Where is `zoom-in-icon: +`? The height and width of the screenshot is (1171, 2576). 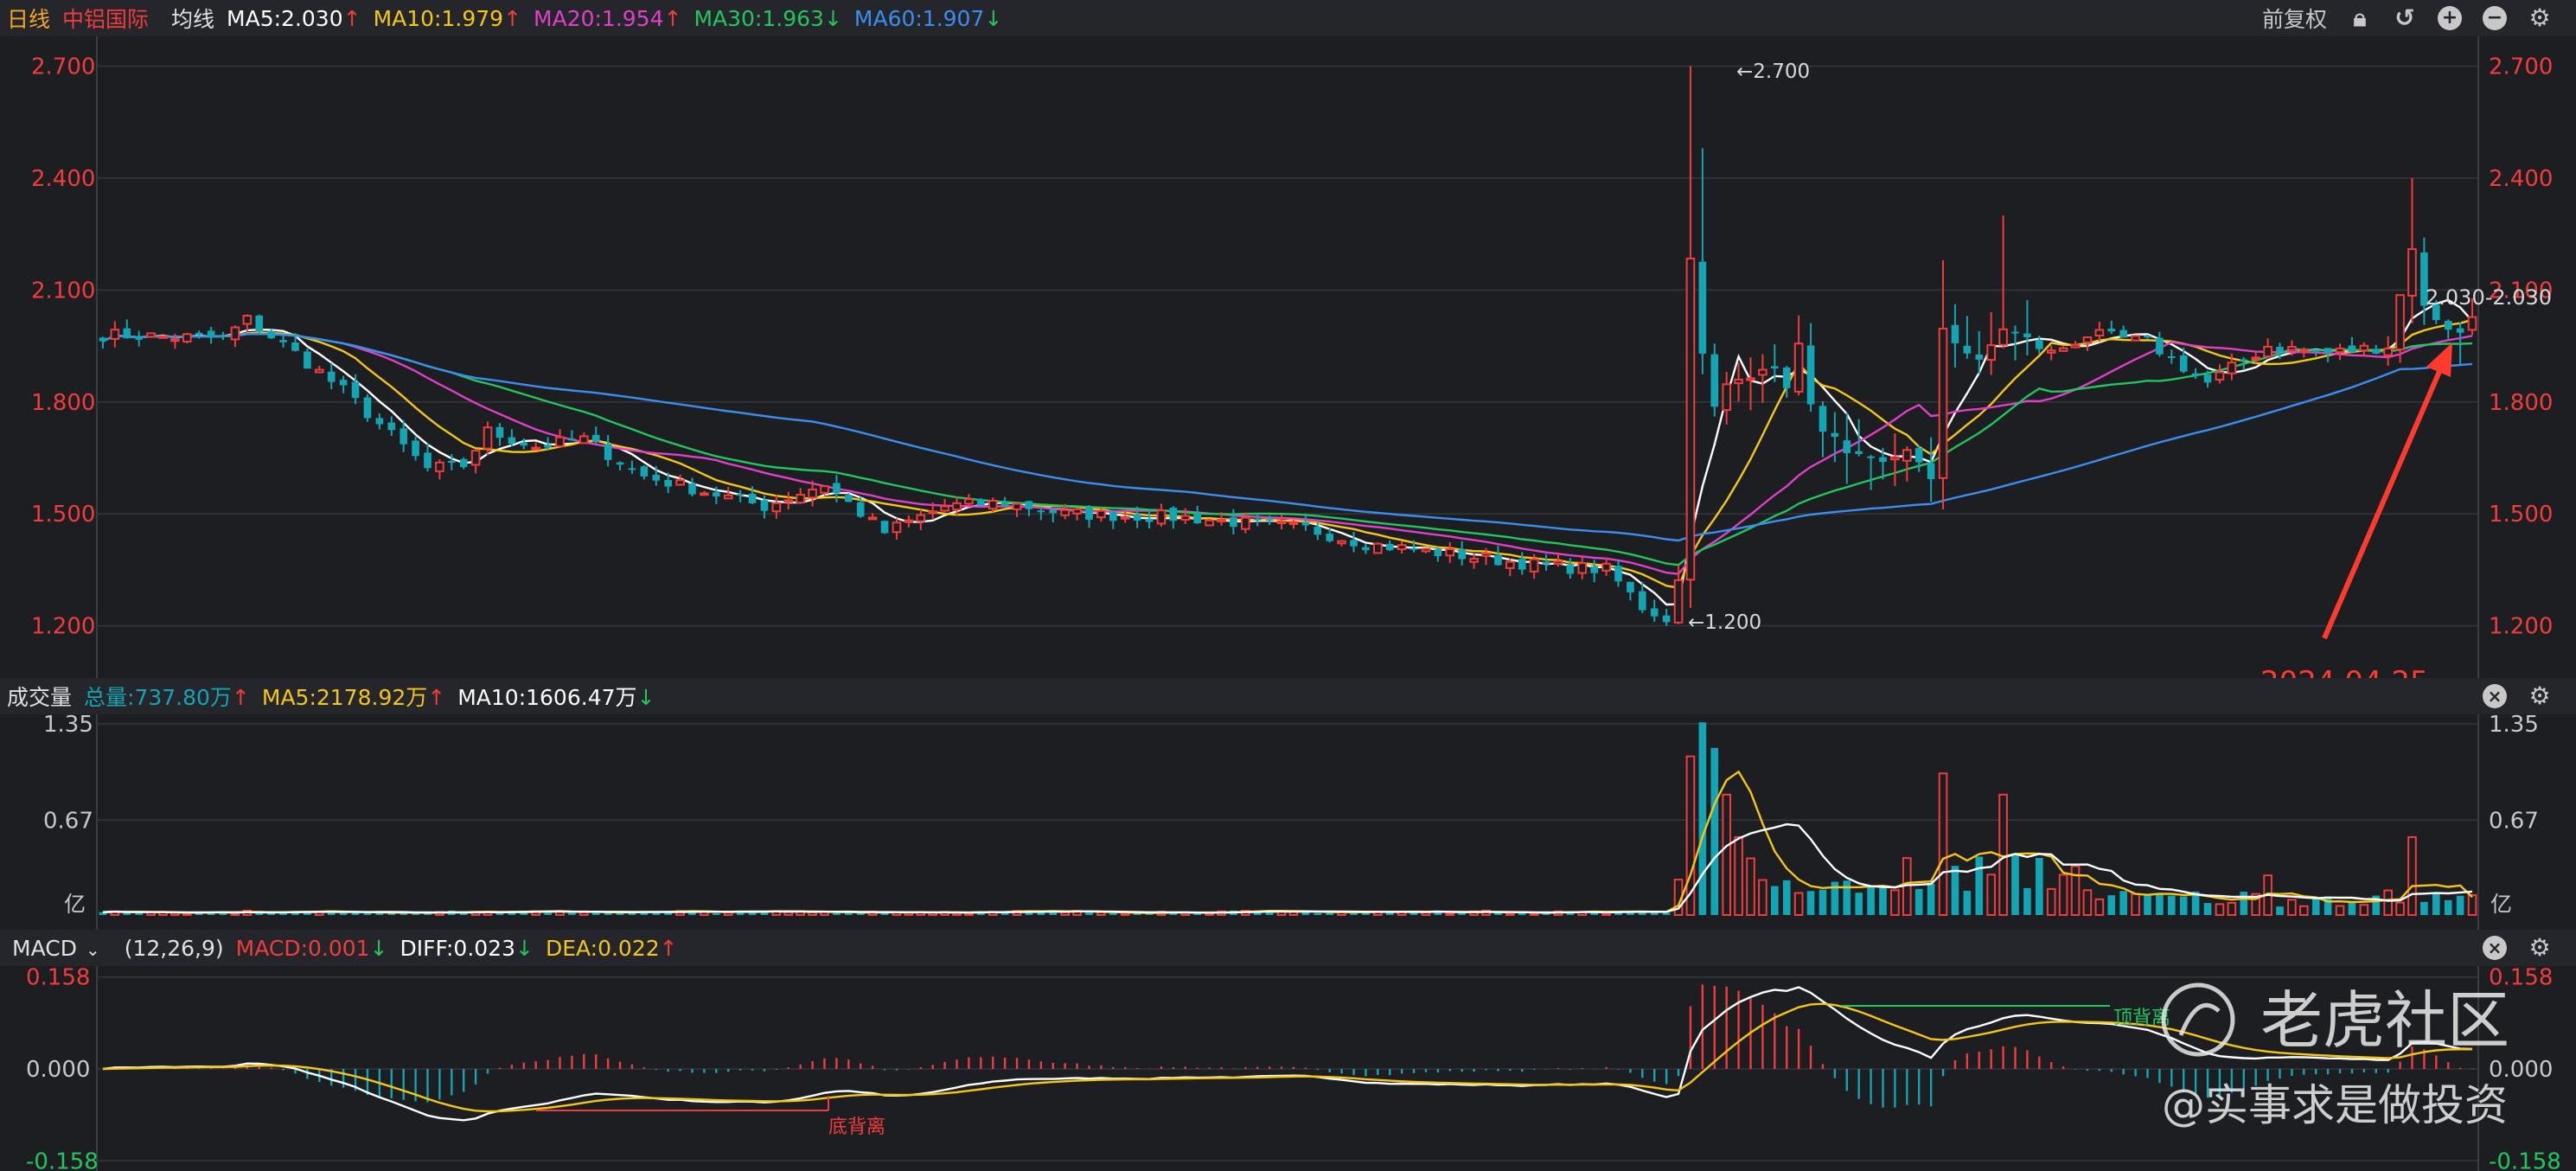 zoom-in-icon: + is located at coordinates (2450, 18).